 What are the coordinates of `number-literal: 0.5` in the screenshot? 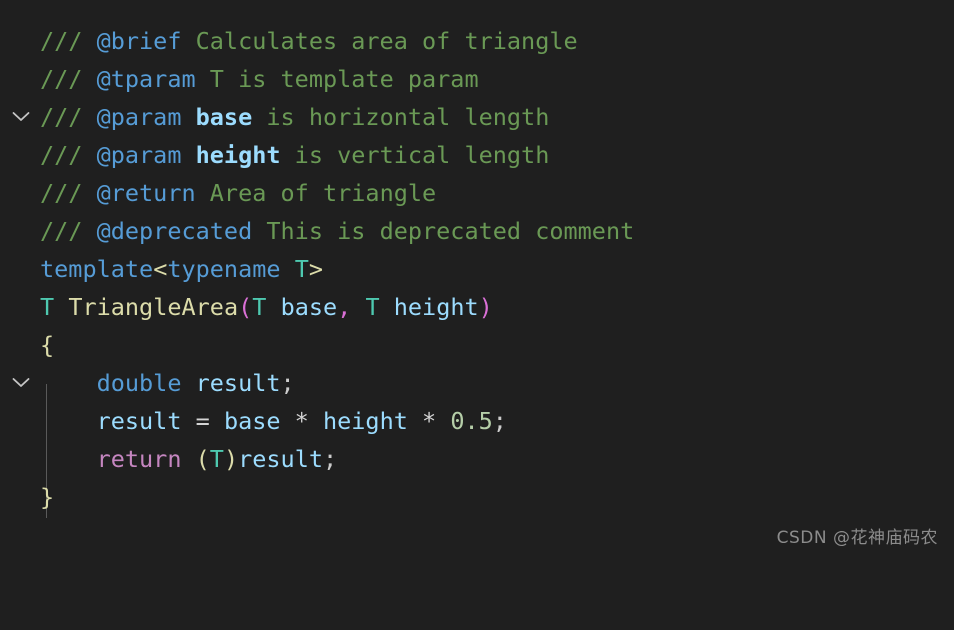 It's located at (471, 421).